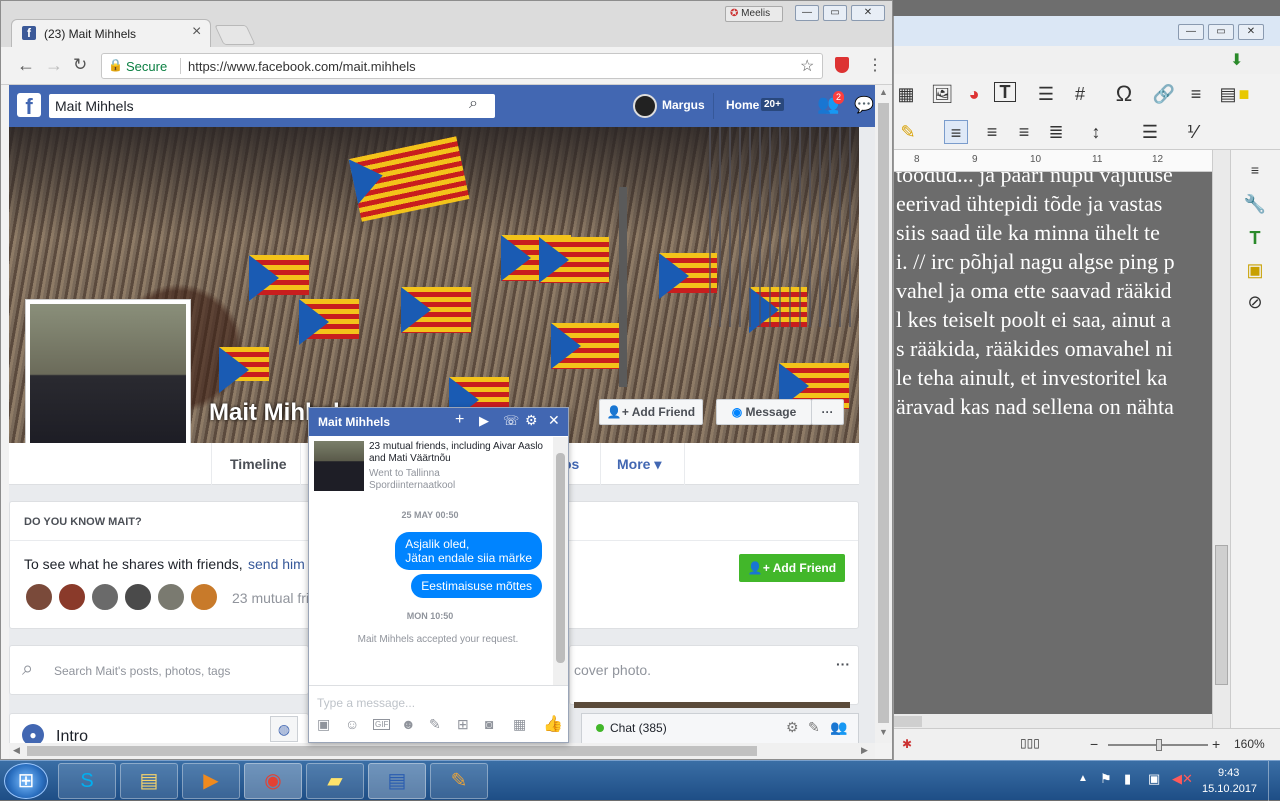 Image resolution: width=1280 pixels, height=801 pixels. What do you see at coordinates (87, 781) in the screenshot?
I see `skype-taskbar-icon: S` at bounding box center [87, 781].